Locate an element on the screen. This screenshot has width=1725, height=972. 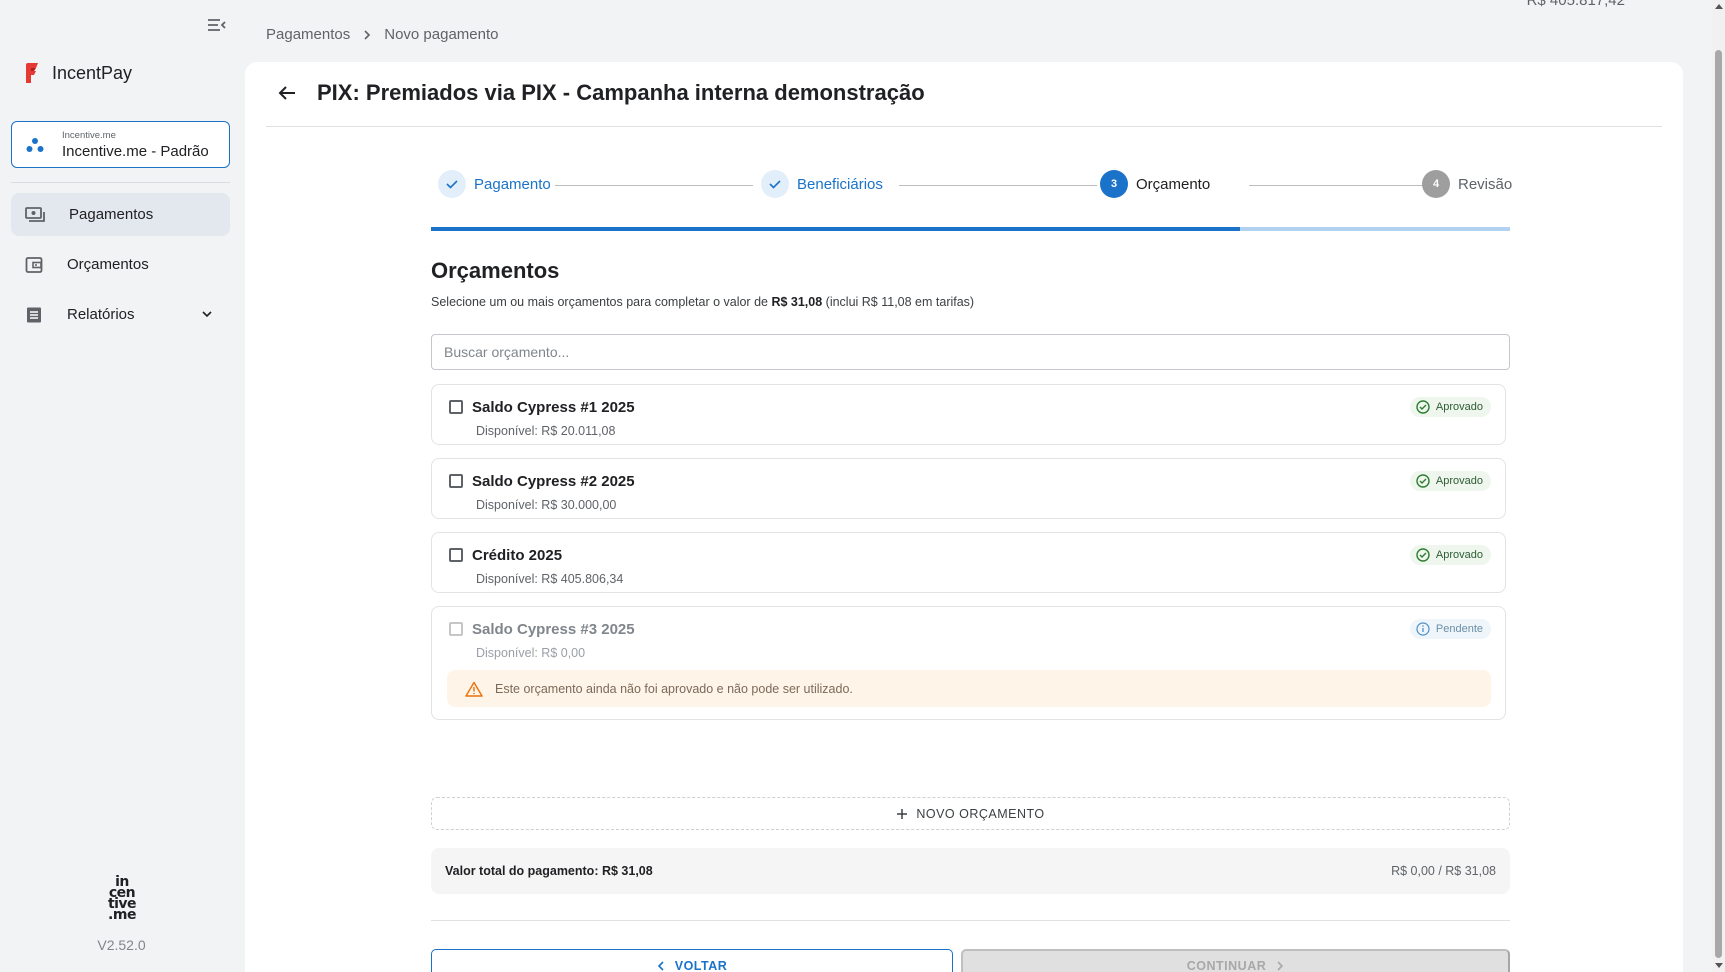
back-arrow-icon is located at coordinates (287, 93).